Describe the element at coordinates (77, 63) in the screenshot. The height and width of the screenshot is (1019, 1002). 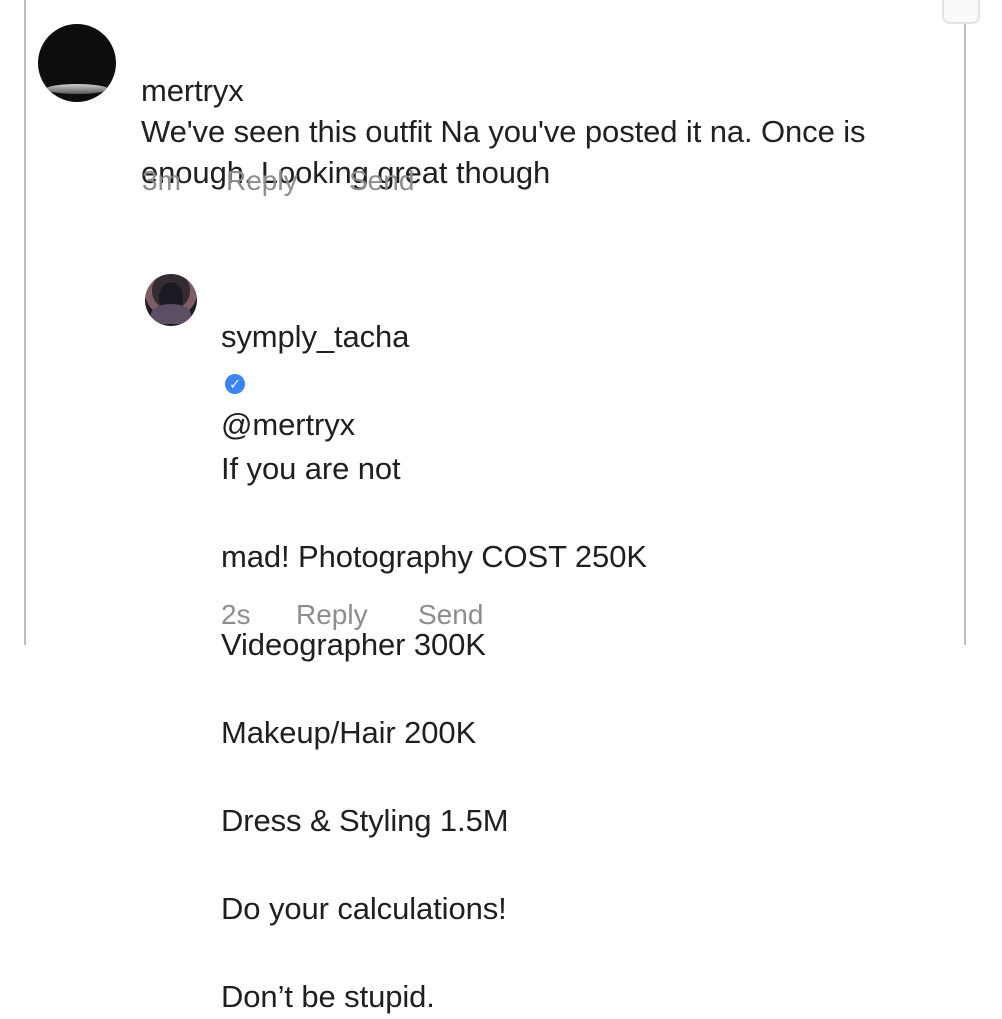
I see `commenter-avatar` at that location.